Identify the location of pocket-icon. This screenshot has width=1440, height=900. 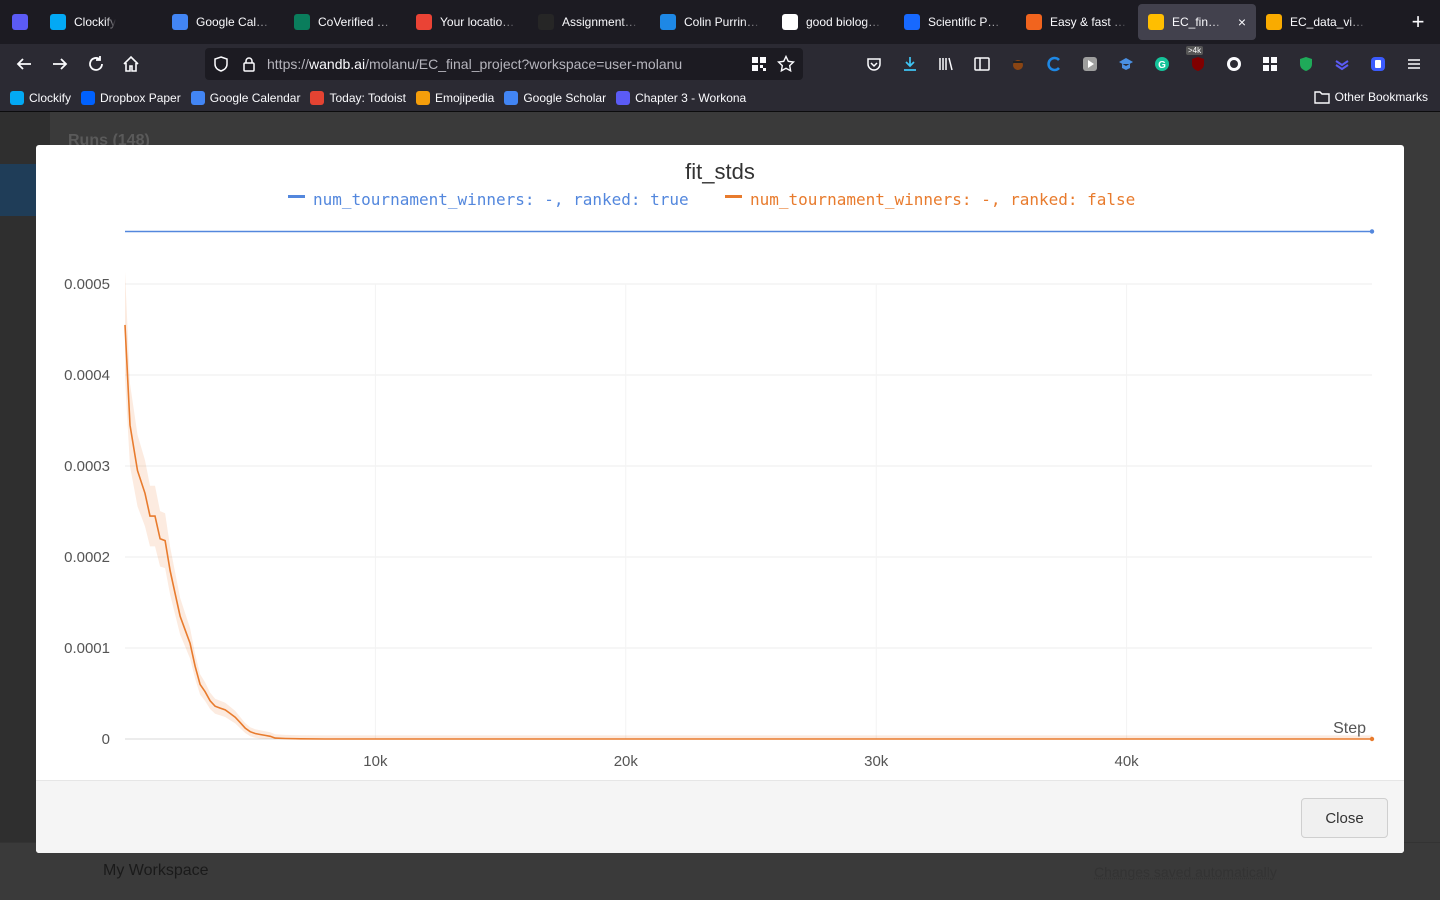
(874, 64).